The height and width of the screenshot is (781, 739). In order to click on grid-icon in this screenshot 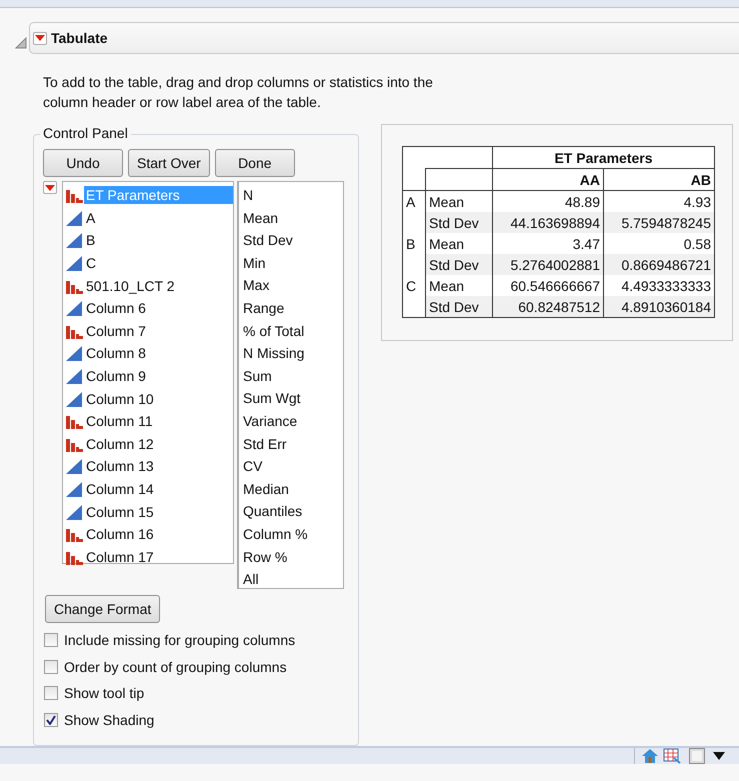, I will do `click(672, 756)`.